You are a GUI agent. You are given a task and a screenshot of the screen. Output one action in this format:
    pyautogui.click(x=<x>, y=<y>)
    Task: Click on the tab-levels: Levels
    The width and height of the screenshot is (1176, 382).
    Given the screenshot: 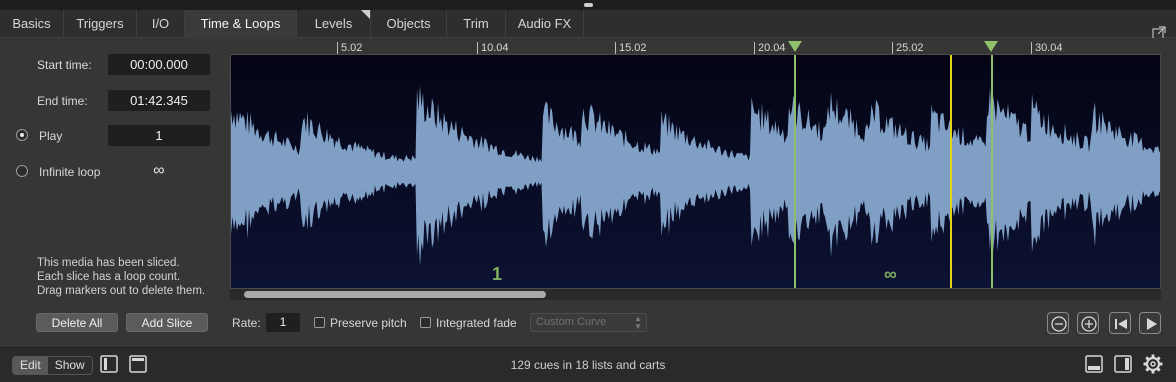 What is the action you would take?
    pyautogui.click(x=334, y=24)
    